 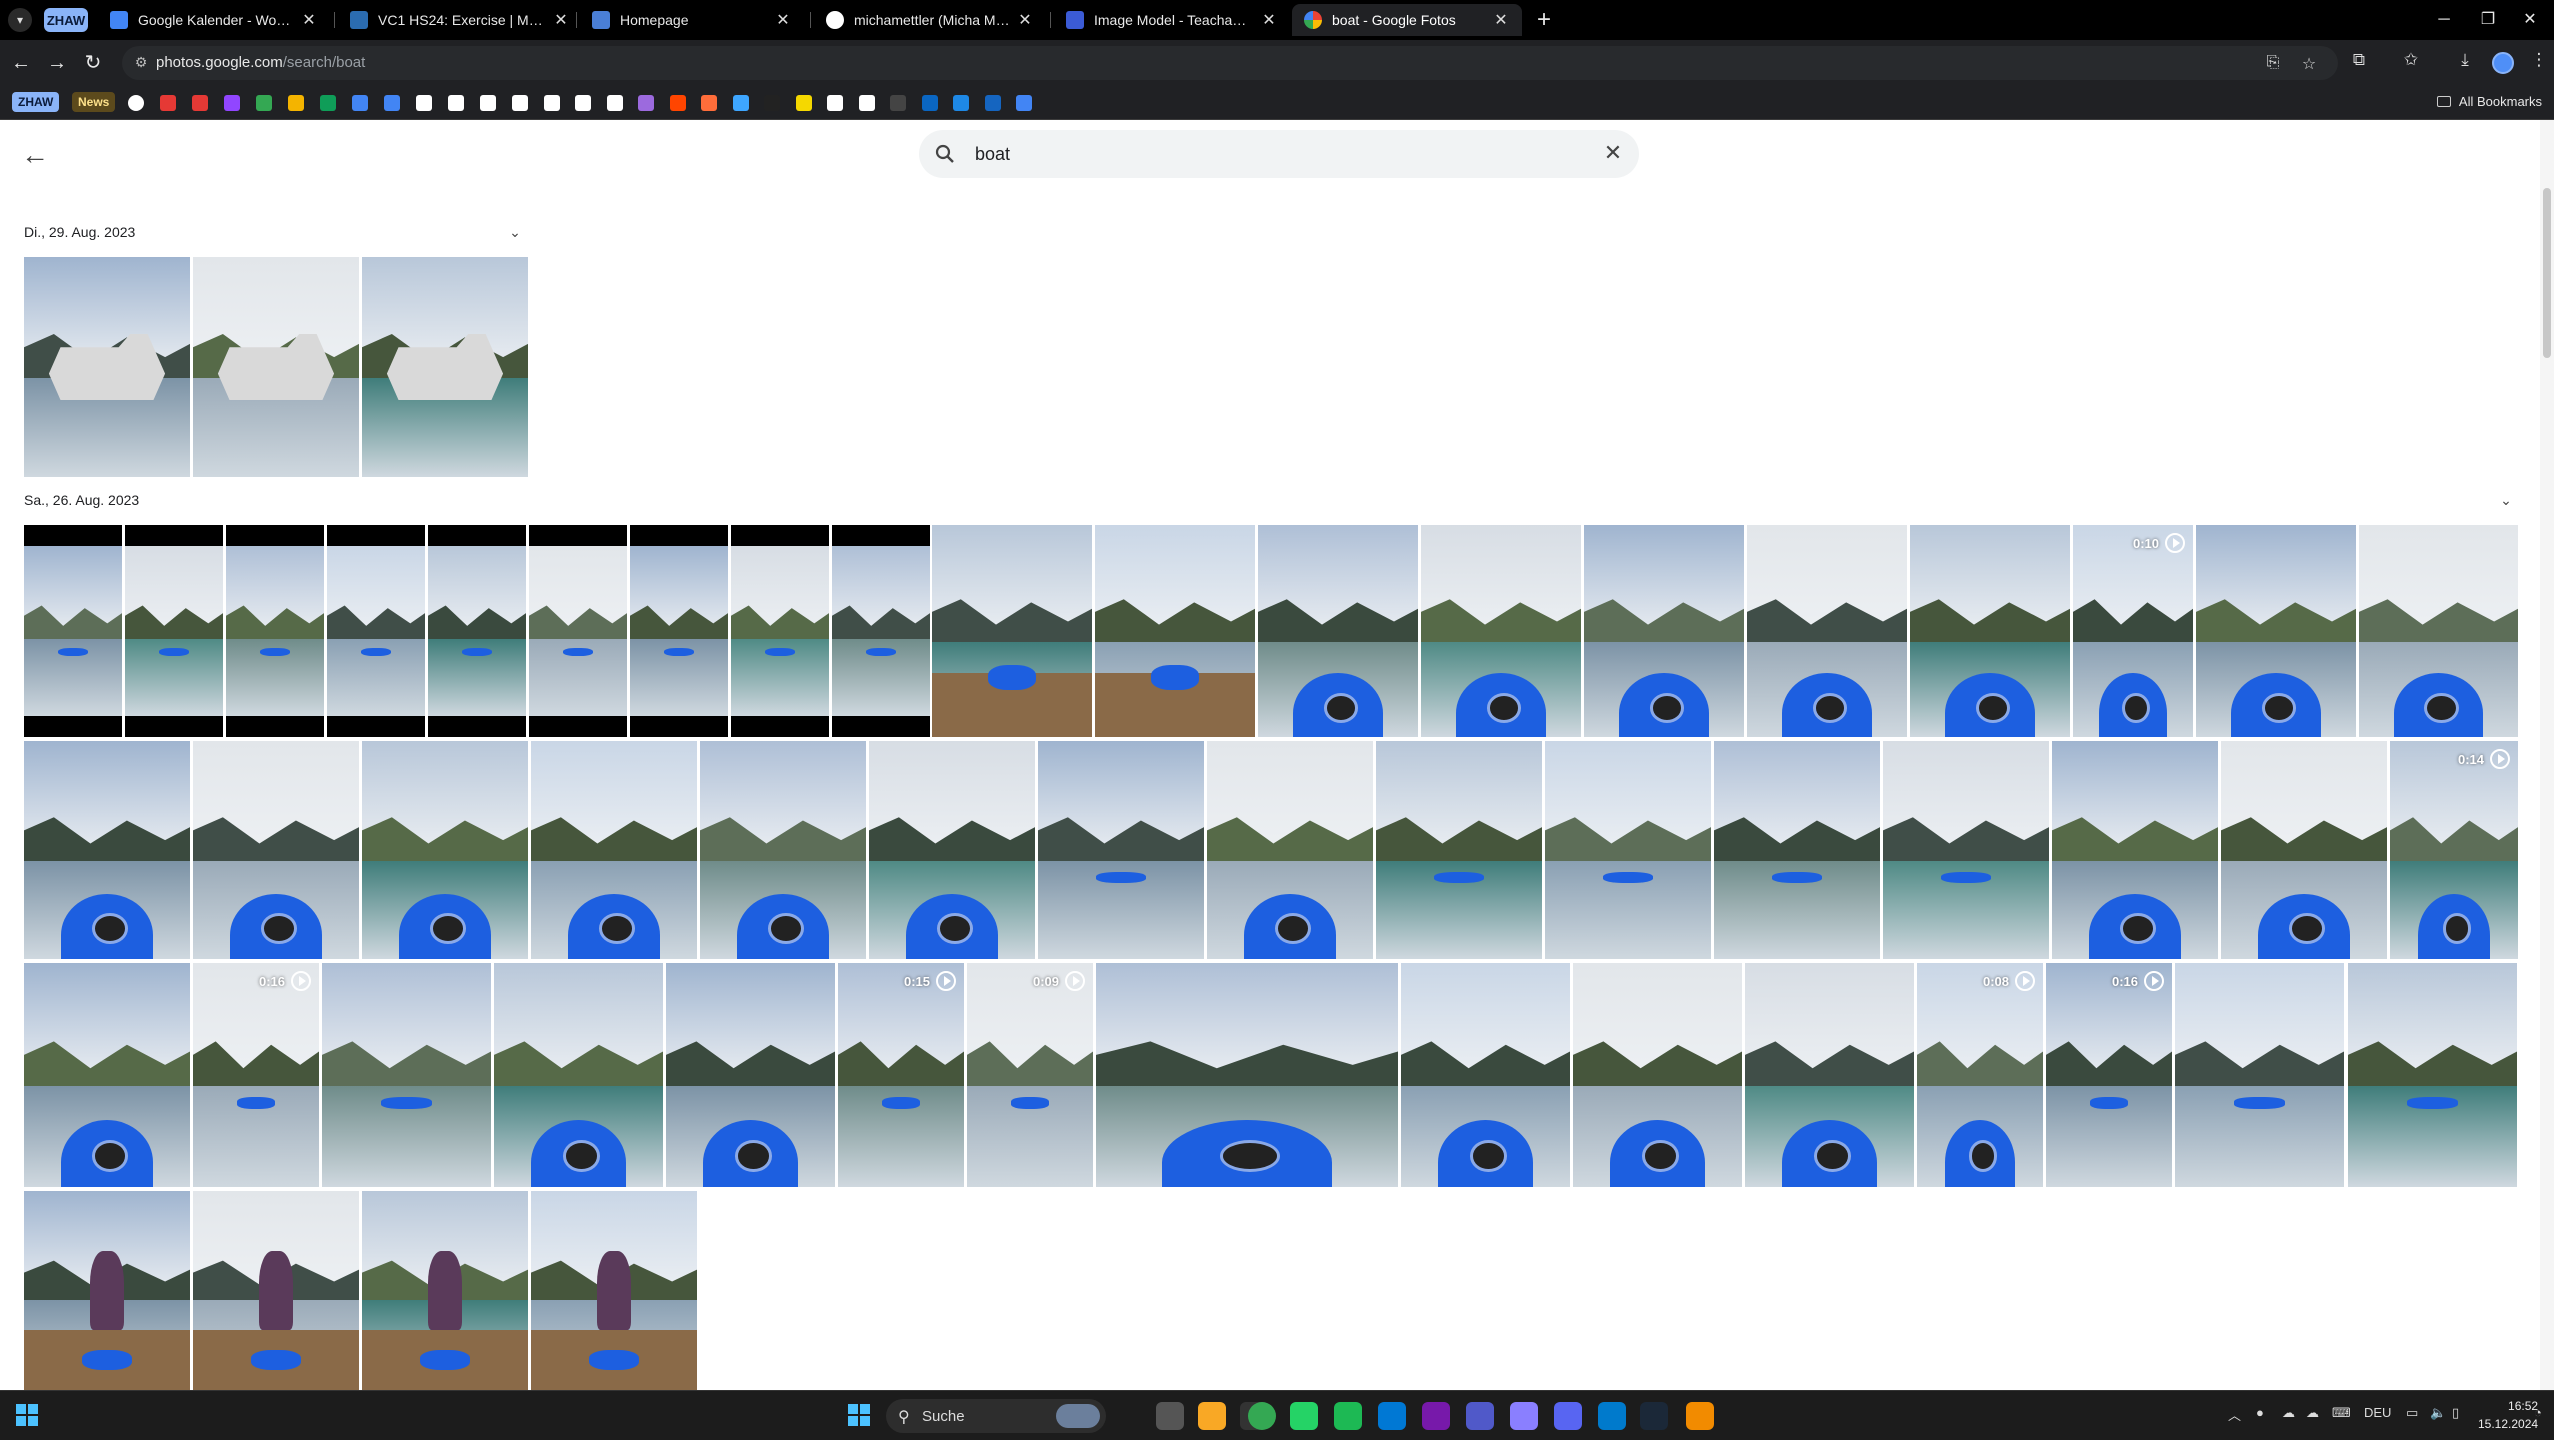 I want to click on tab-github: michamettler (Micha Mettler) ✕, so click(x=930, y=20).